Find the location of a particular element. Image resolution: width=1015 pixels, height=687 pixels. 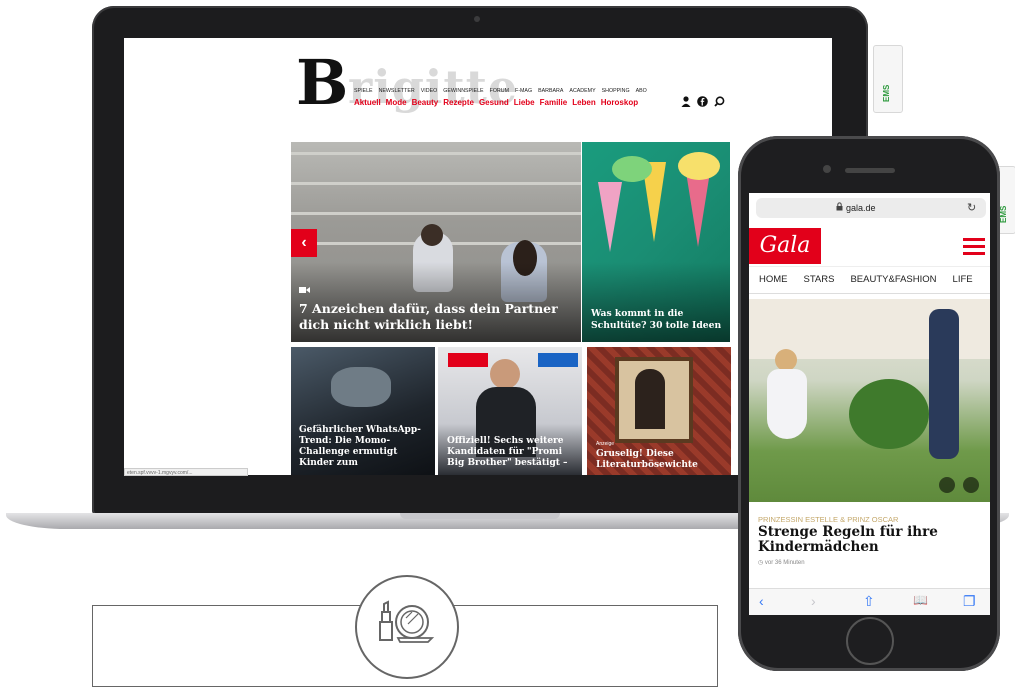

bush is located at coordinates (889, 414).